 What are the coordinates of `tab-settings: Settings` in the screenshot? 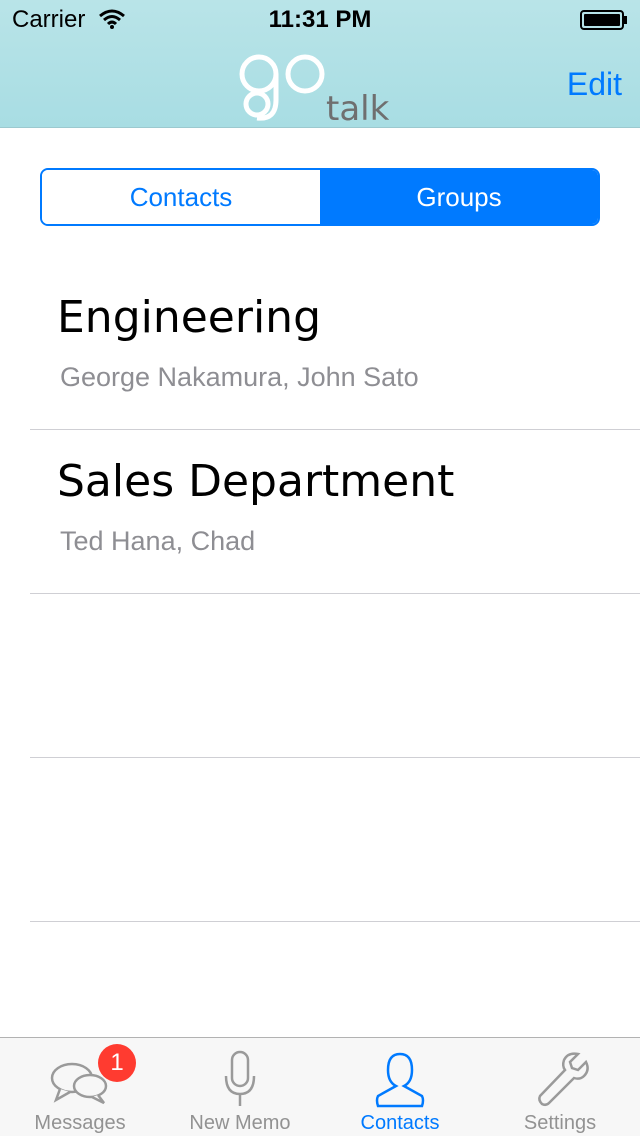 It's located at (560, 1087).